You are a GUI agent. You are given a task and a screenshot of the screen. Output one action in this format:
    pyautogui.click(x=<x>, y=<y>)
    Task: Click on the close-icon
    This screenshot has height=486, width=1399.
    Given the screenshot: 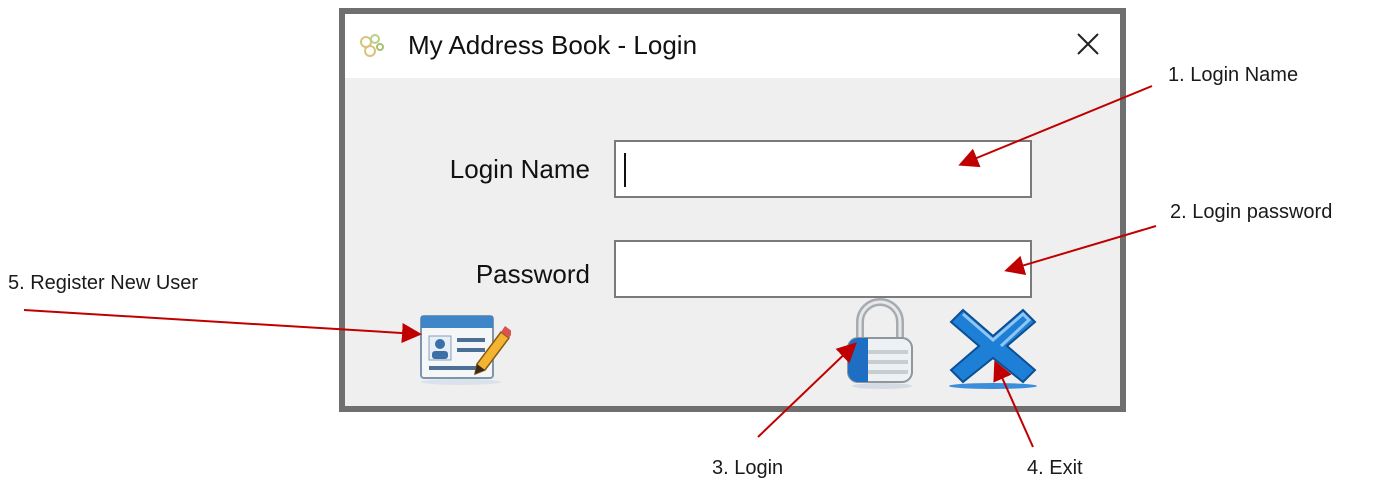 What is the action you would take?
    pyautogui.click(x=1088, y=46)
    